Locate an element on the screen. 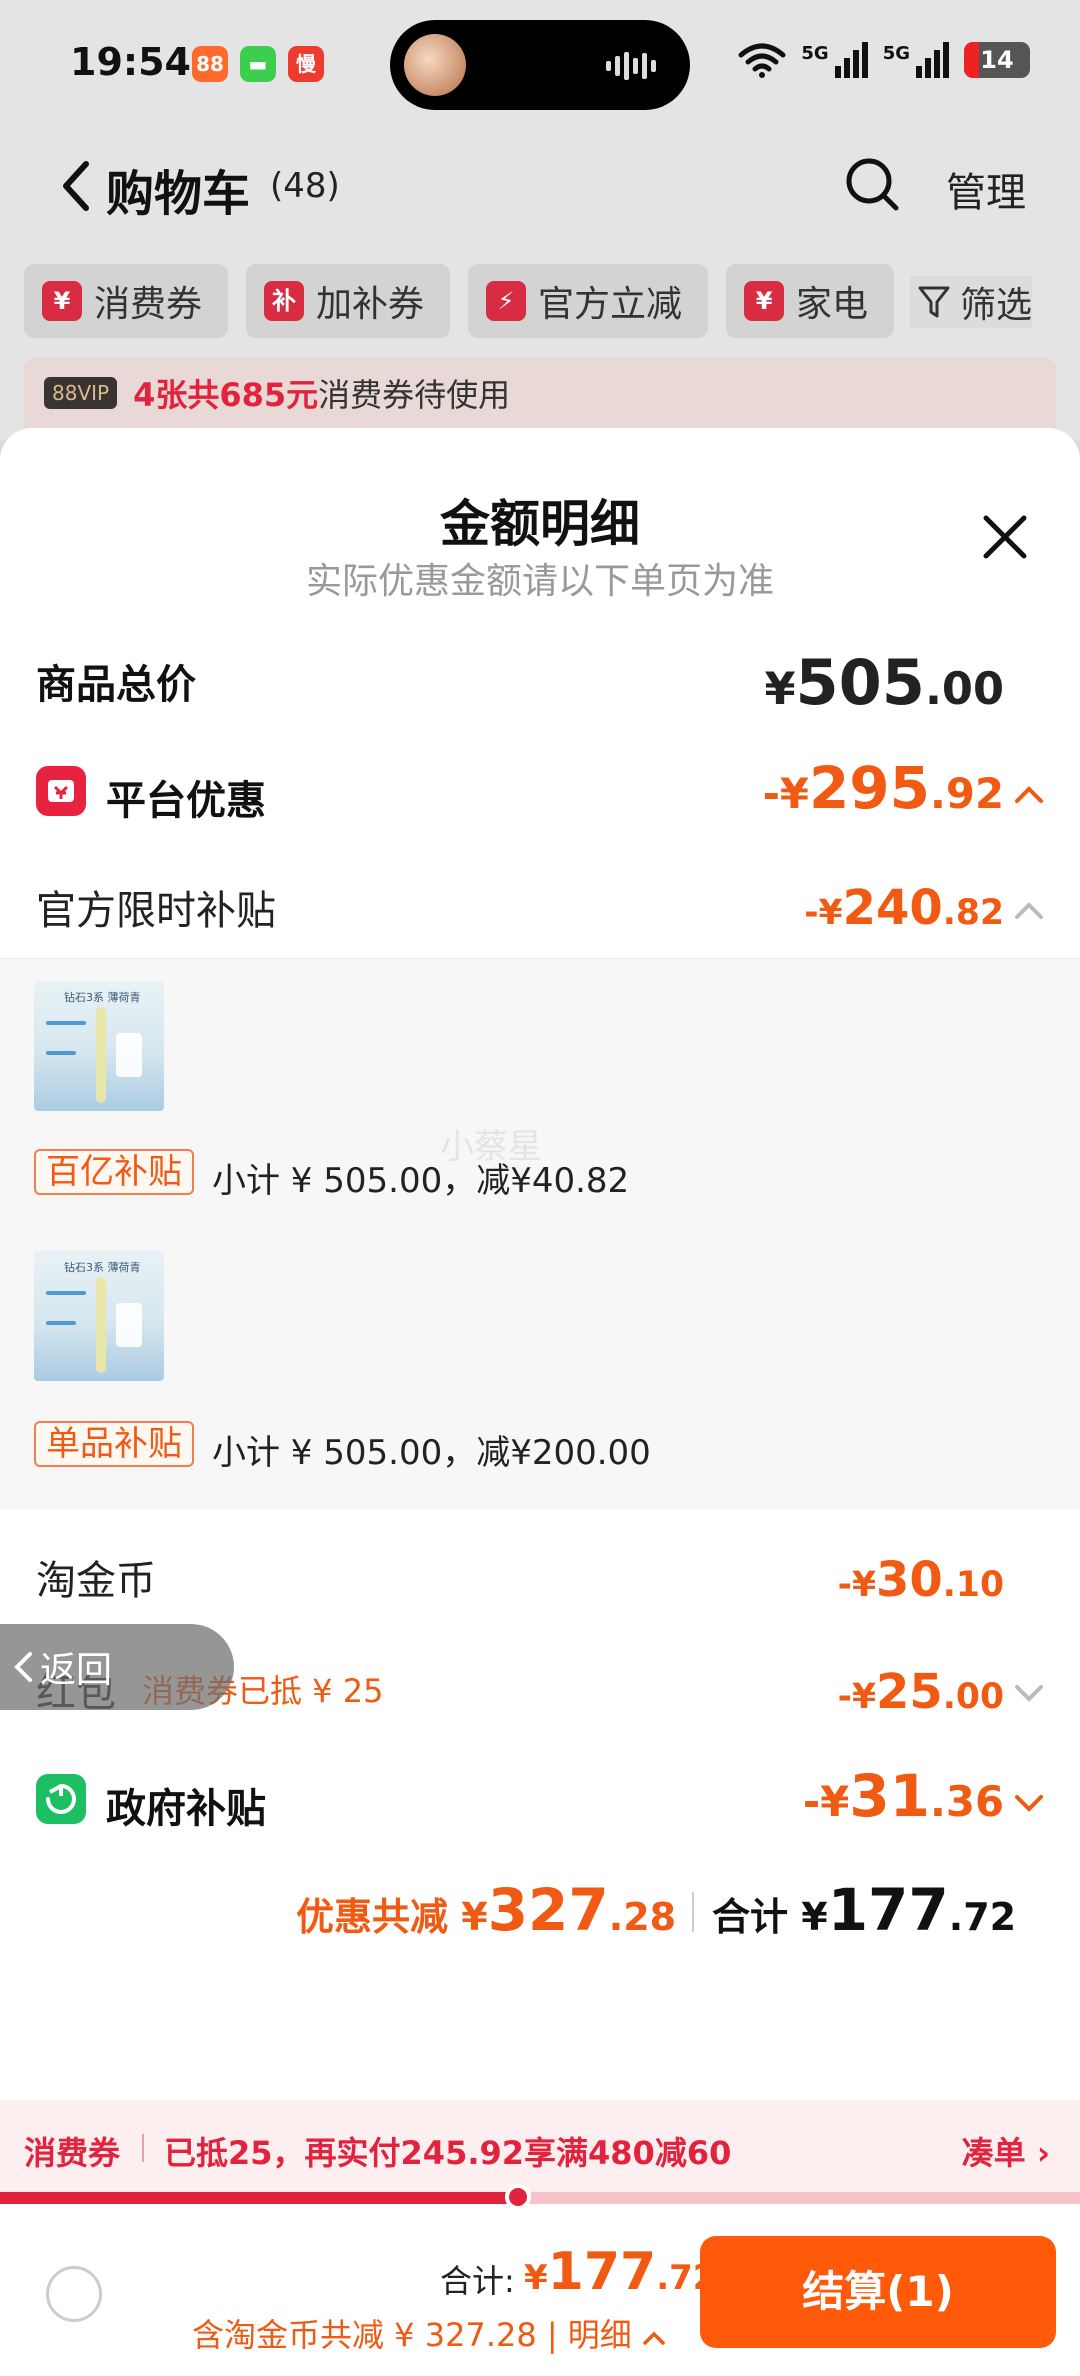 The width and height of the screenshot is (1080, 2376). close-icon is located at coordinates (1005, 537).